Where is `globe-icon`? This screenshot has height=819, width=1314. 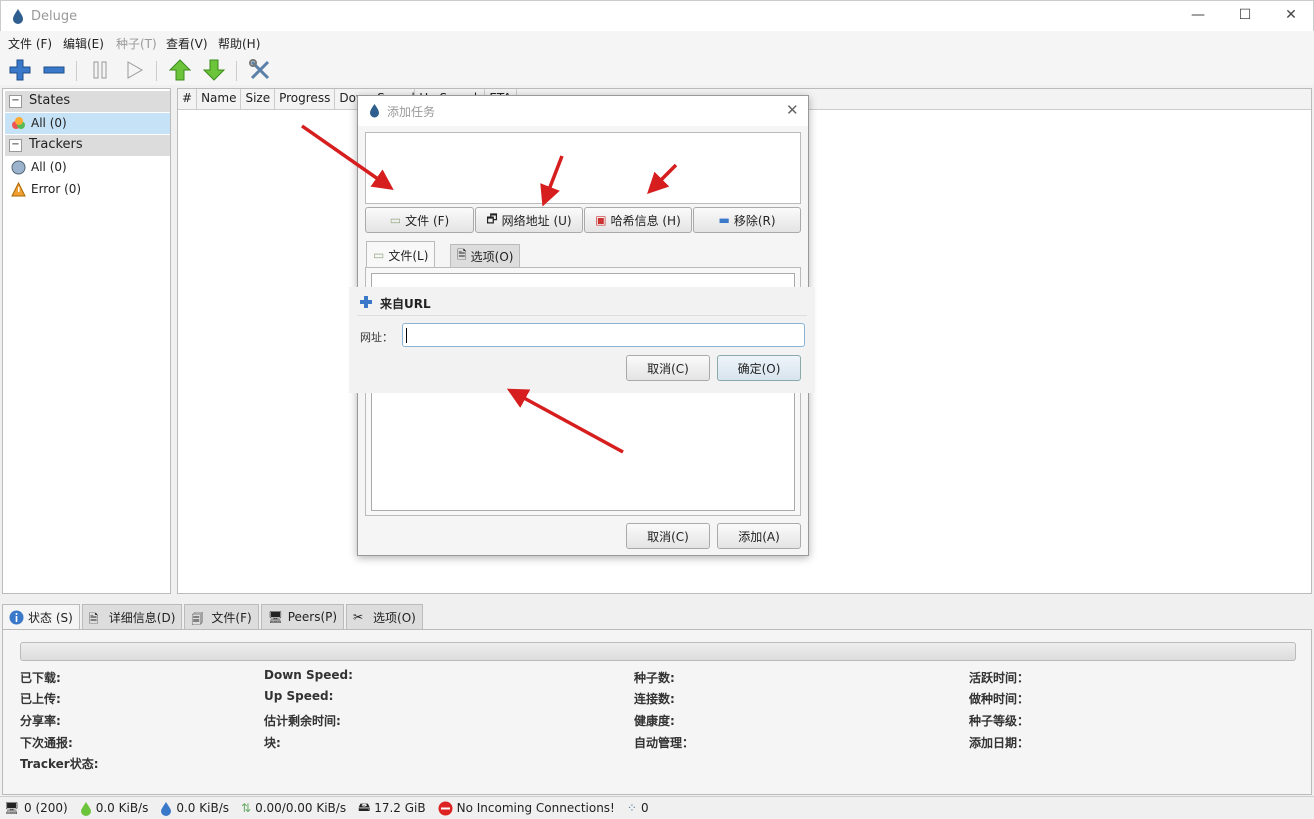
globe-icon is located at coordinates (18, 167).